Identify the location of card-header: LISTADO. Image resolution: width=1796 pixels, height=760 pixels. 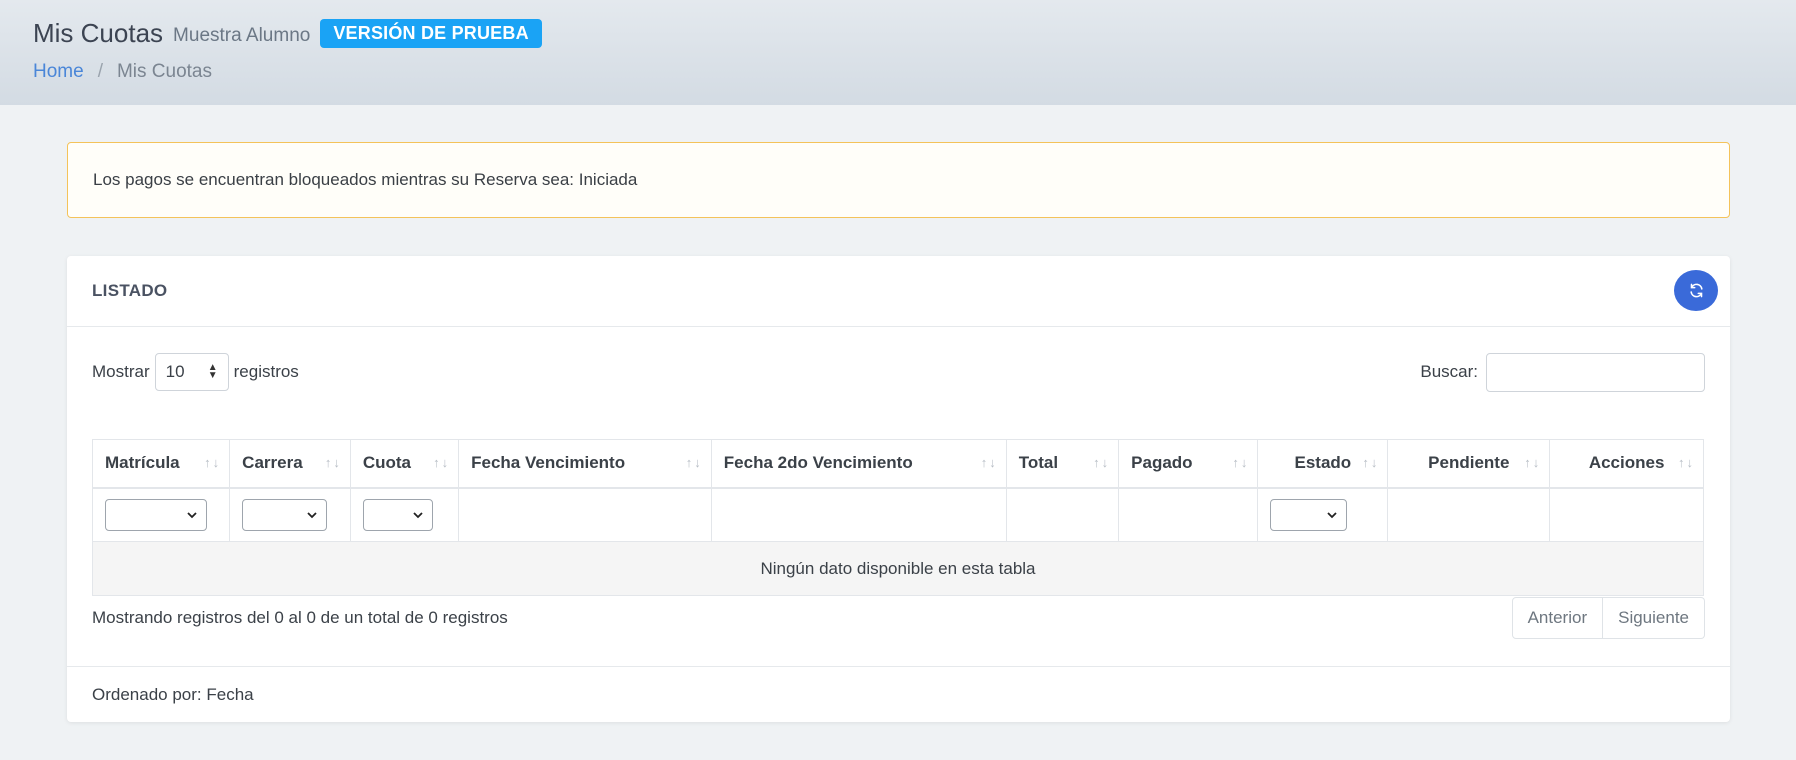
(898, 291).